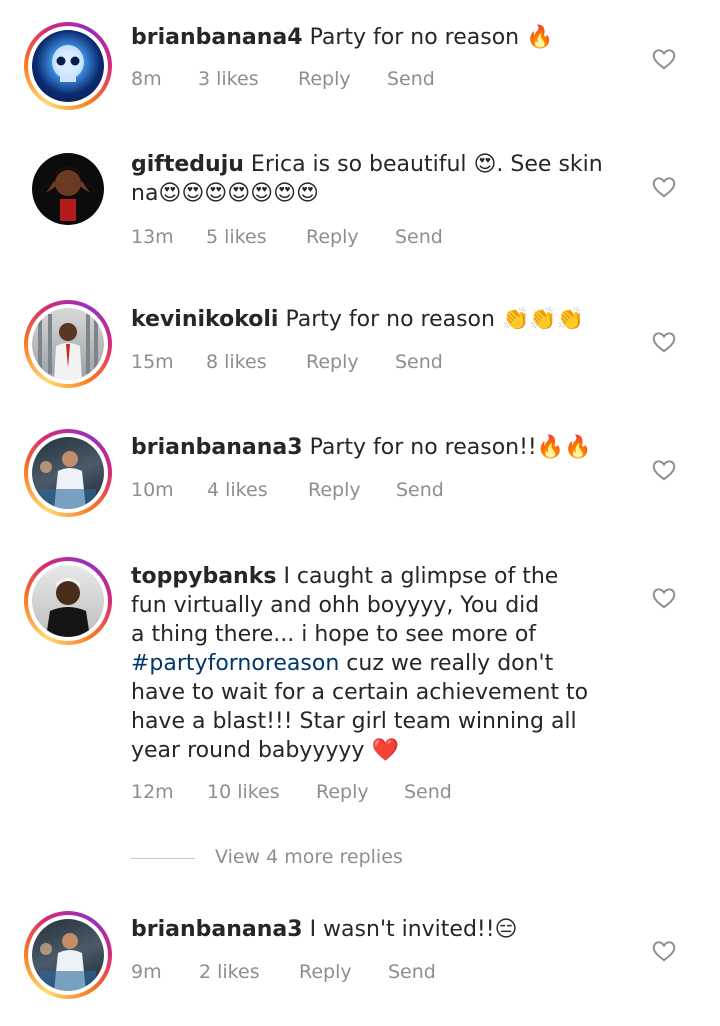 This screenshot has height=1026, width=720. I want to click on comment-time: 10m, so click(152, 490).